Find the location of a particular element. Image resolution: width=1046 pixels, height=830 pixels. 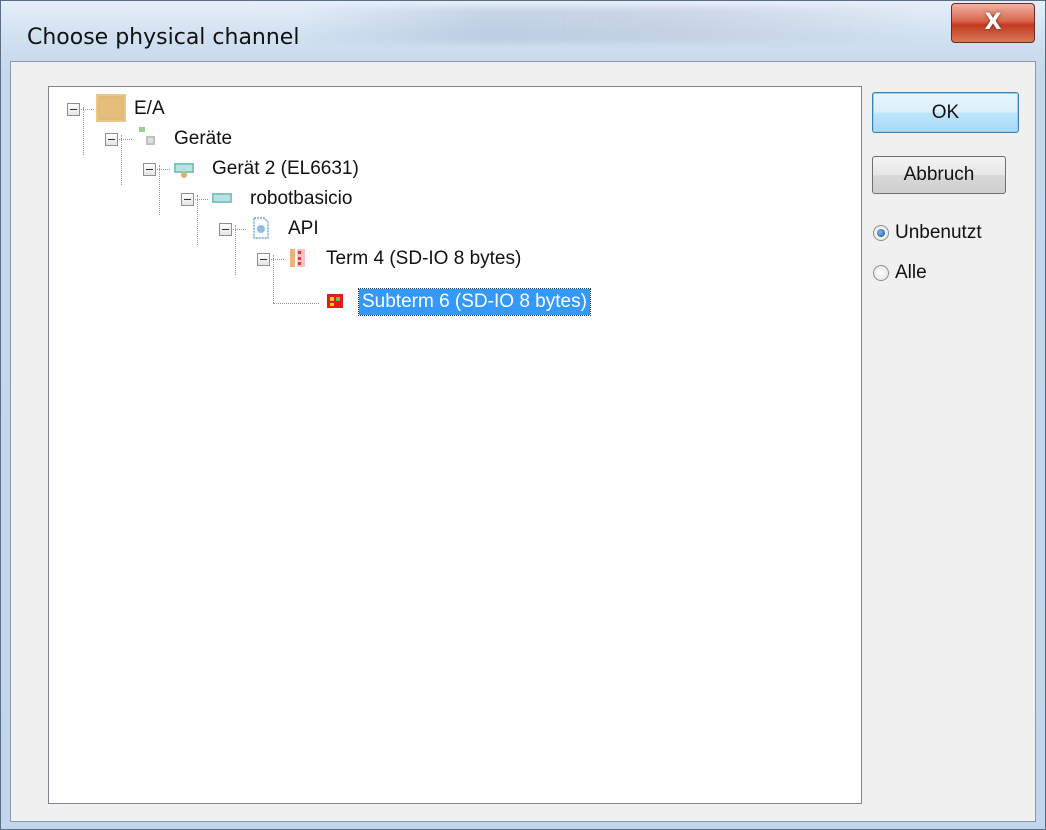

collapse-toggle-geraete is located at coordinates (111, 139).